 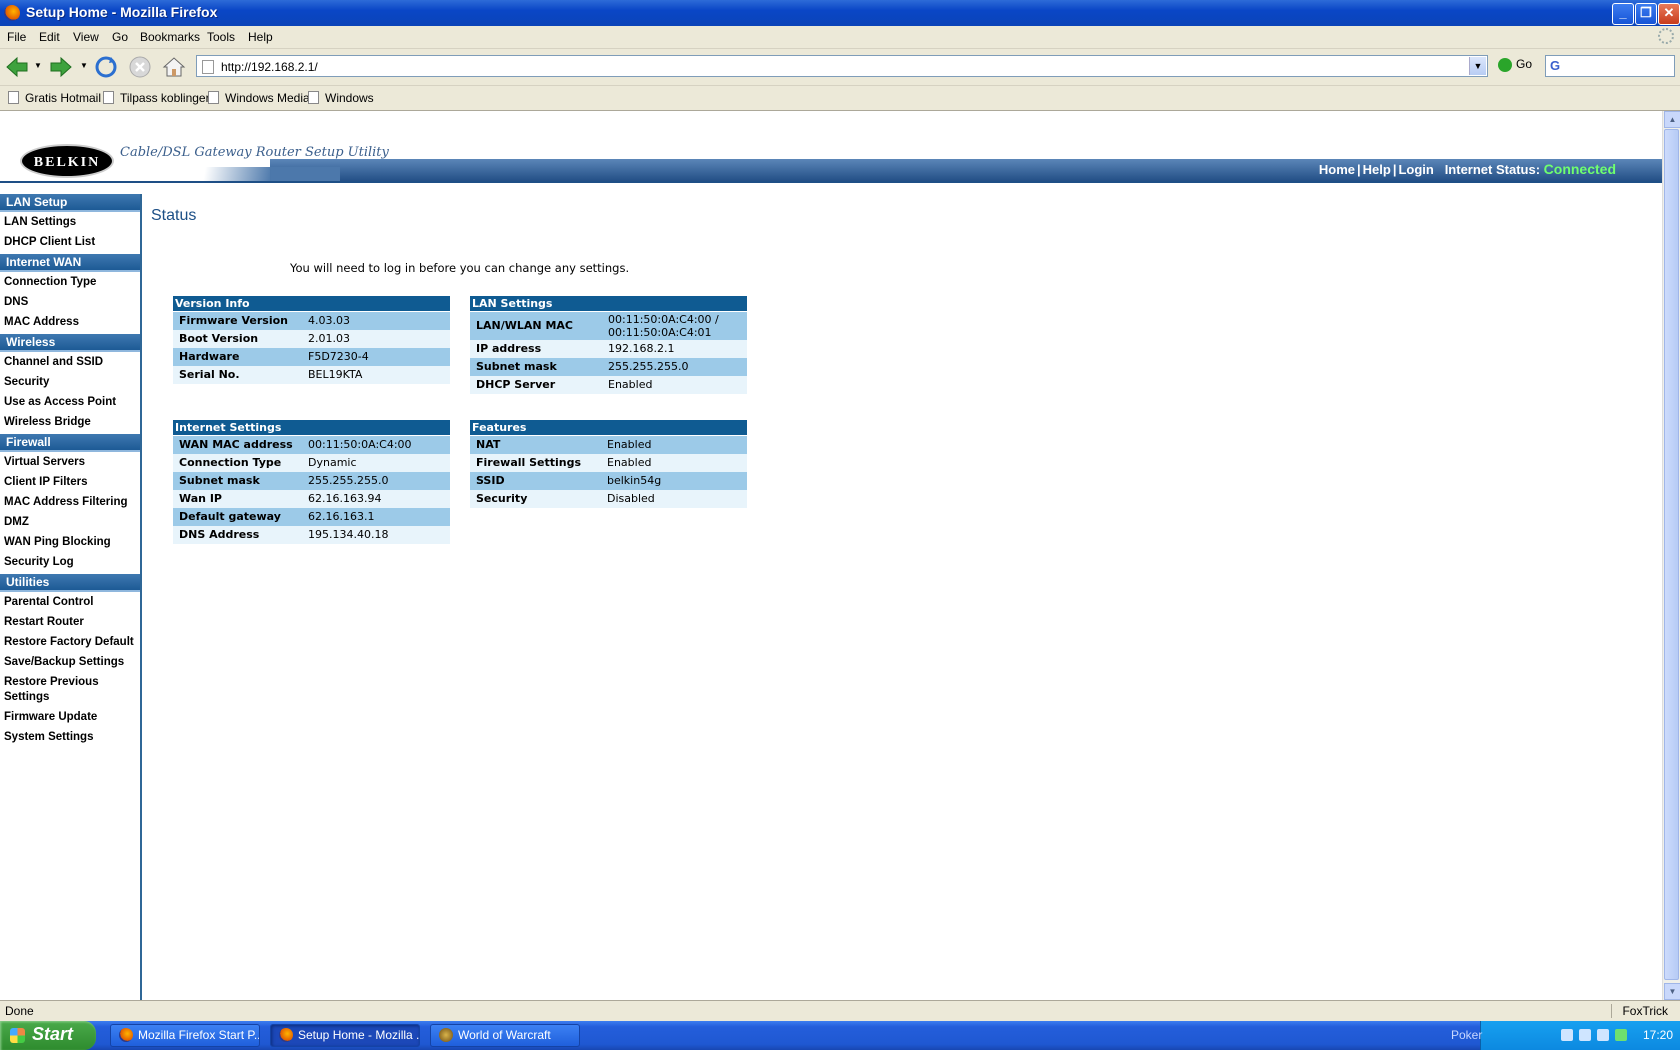 I want to click on url-dropdown-icon: ▼, so click(x=1477, y=66).